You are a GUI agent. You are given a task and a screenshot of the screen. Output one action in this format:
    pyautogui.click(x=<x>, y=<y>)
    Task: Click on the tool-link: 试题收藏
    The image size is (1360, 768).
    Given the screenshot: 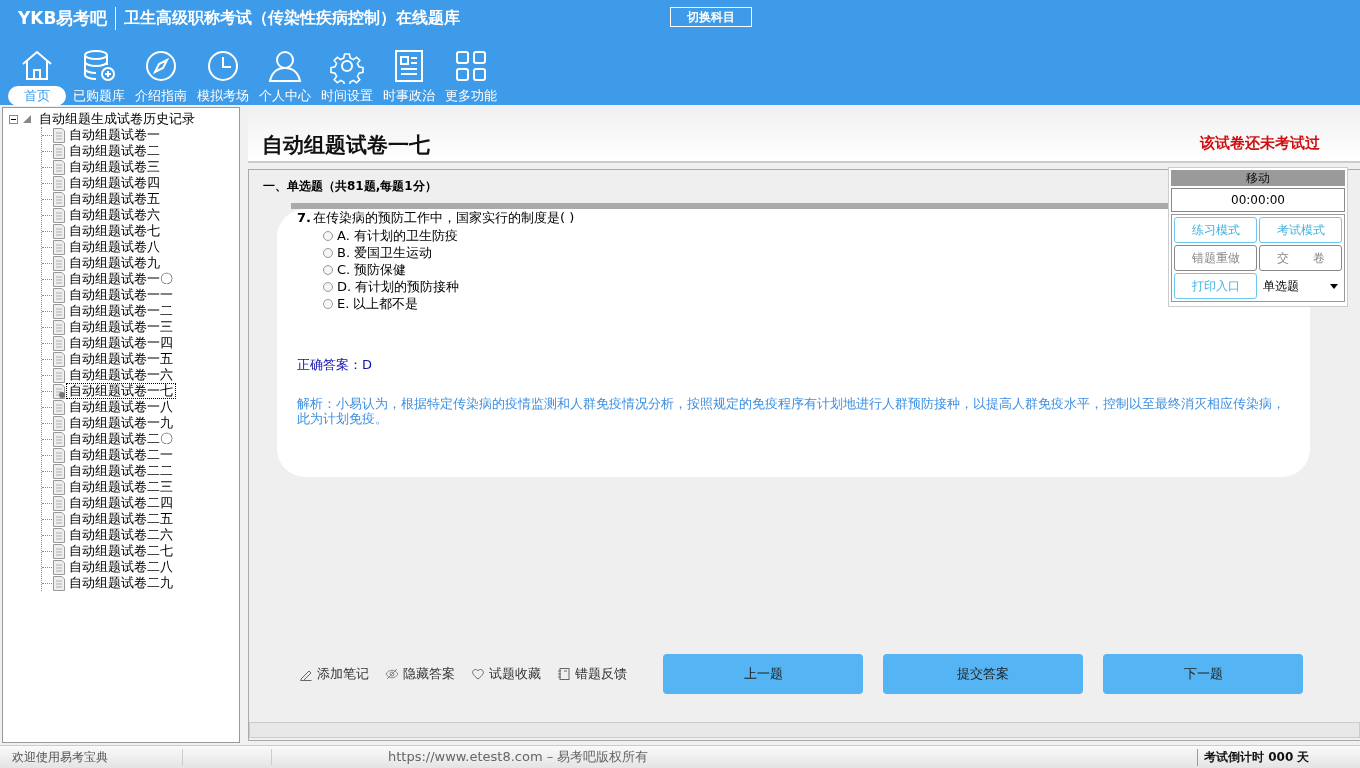 What is the action you would take?
    pyautogui.click(x=506, y=674)
    